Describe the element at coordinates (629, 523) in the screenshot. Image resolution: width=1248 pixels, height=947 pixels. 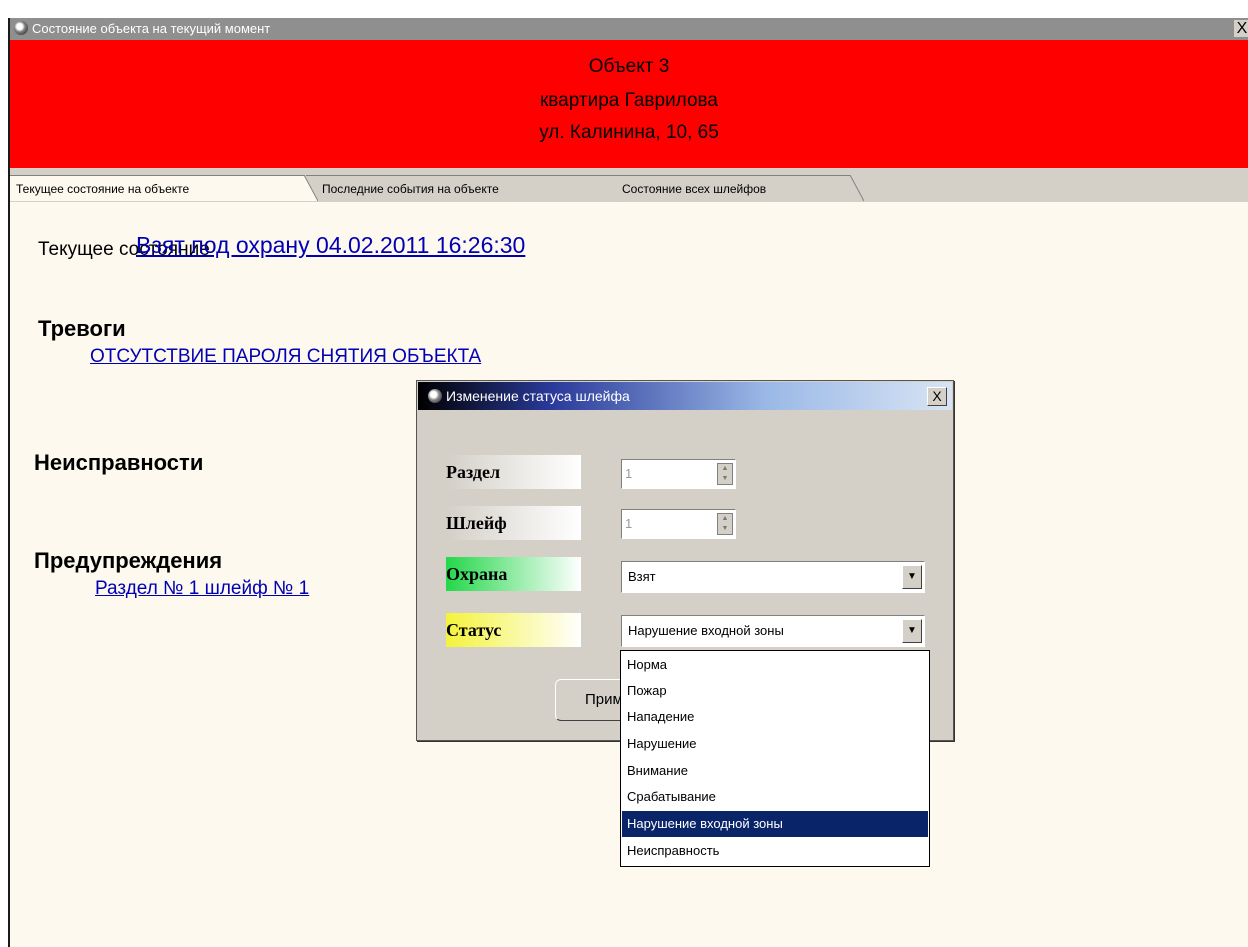
I see `loop-value: 1` at that location.